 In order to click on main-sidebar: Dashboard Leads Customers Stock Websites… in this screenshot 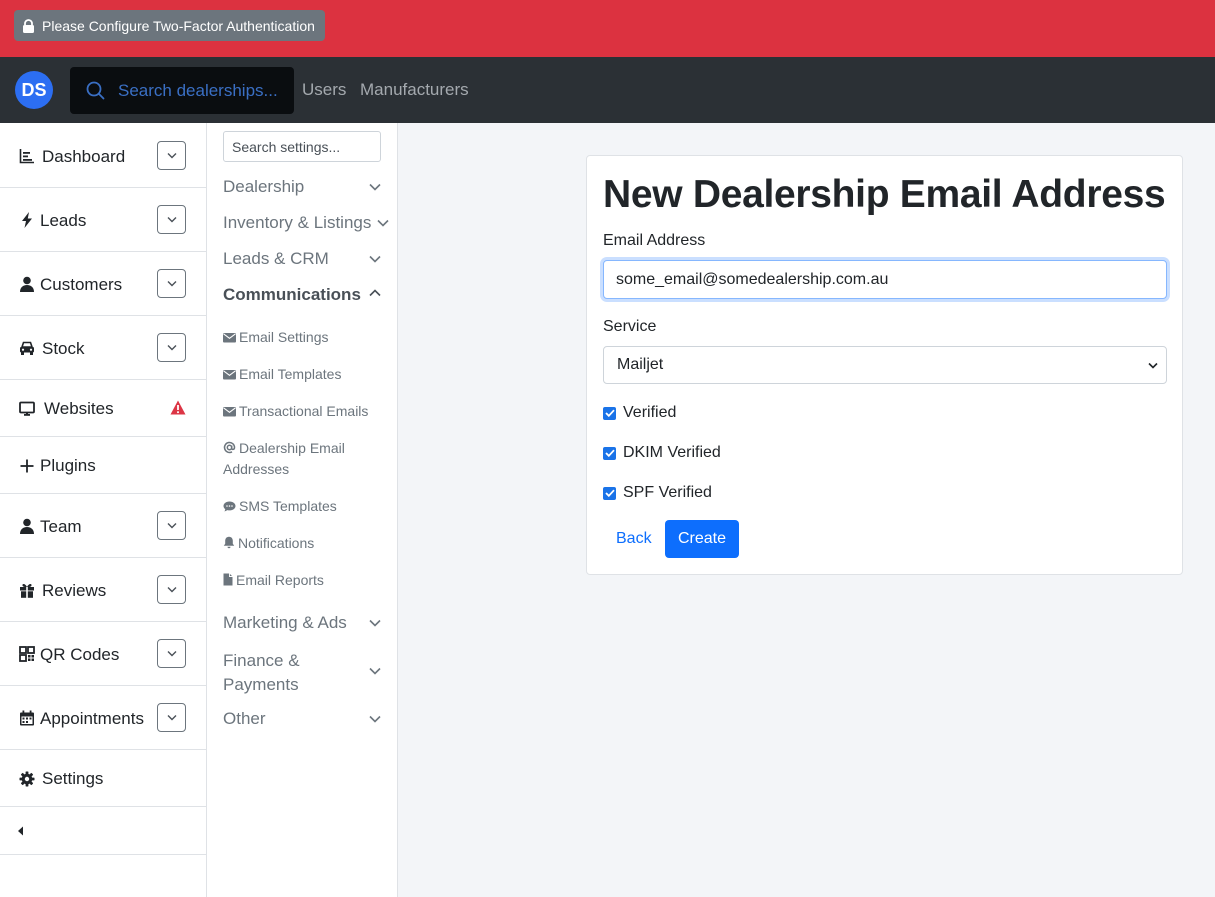, I will do `click(103, 510)`.